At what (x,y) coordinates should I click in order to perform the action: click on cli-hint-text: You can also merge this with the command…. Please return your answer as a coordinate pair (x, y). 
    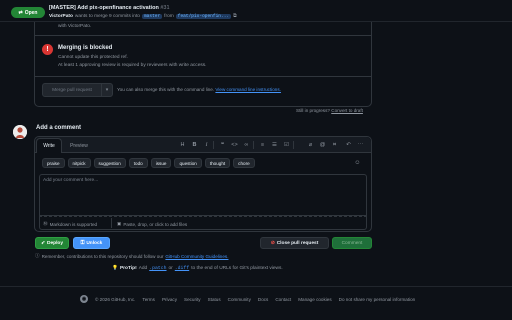
    Looking at the image, I should click on (166, 89).